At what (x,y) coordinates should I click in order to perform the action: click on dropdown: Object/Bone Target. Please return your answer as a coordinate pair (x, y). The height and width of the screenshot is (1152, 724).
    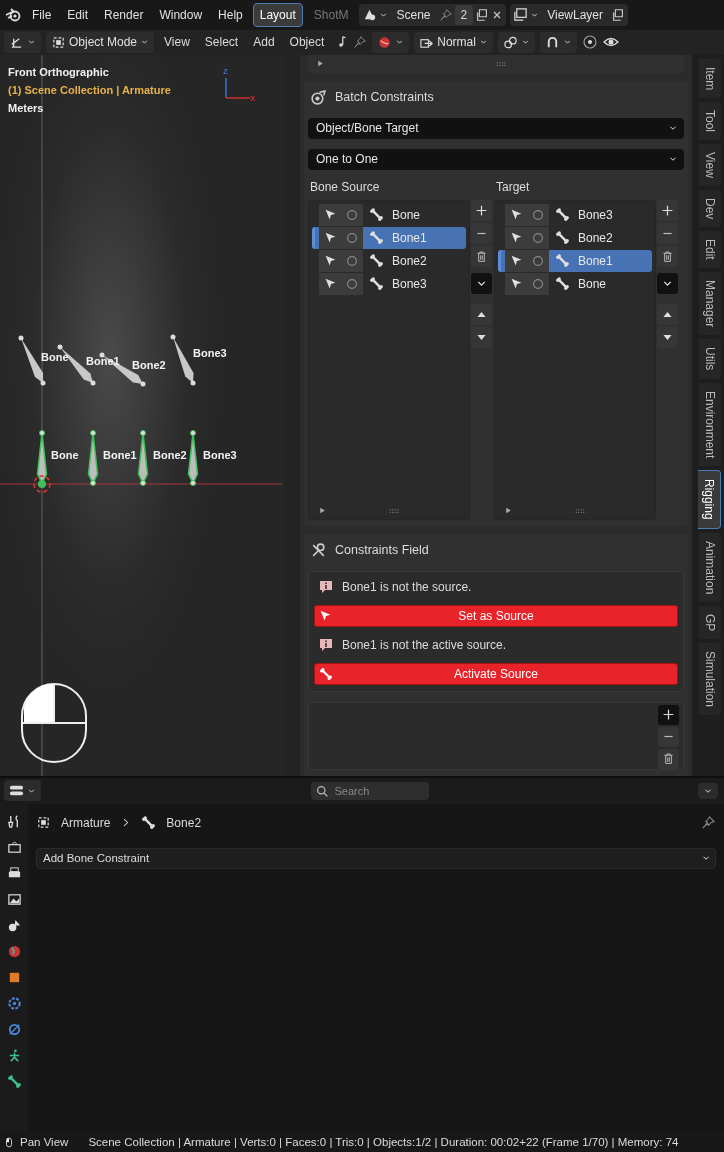
    Looking at the image, I should click on (496, 128).